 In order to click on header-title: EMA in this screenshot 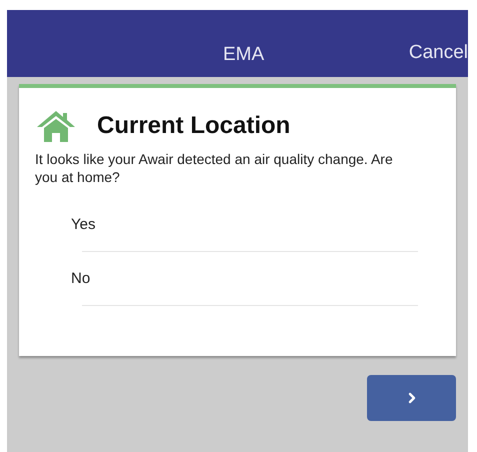, I will do `click(243, 55)`.